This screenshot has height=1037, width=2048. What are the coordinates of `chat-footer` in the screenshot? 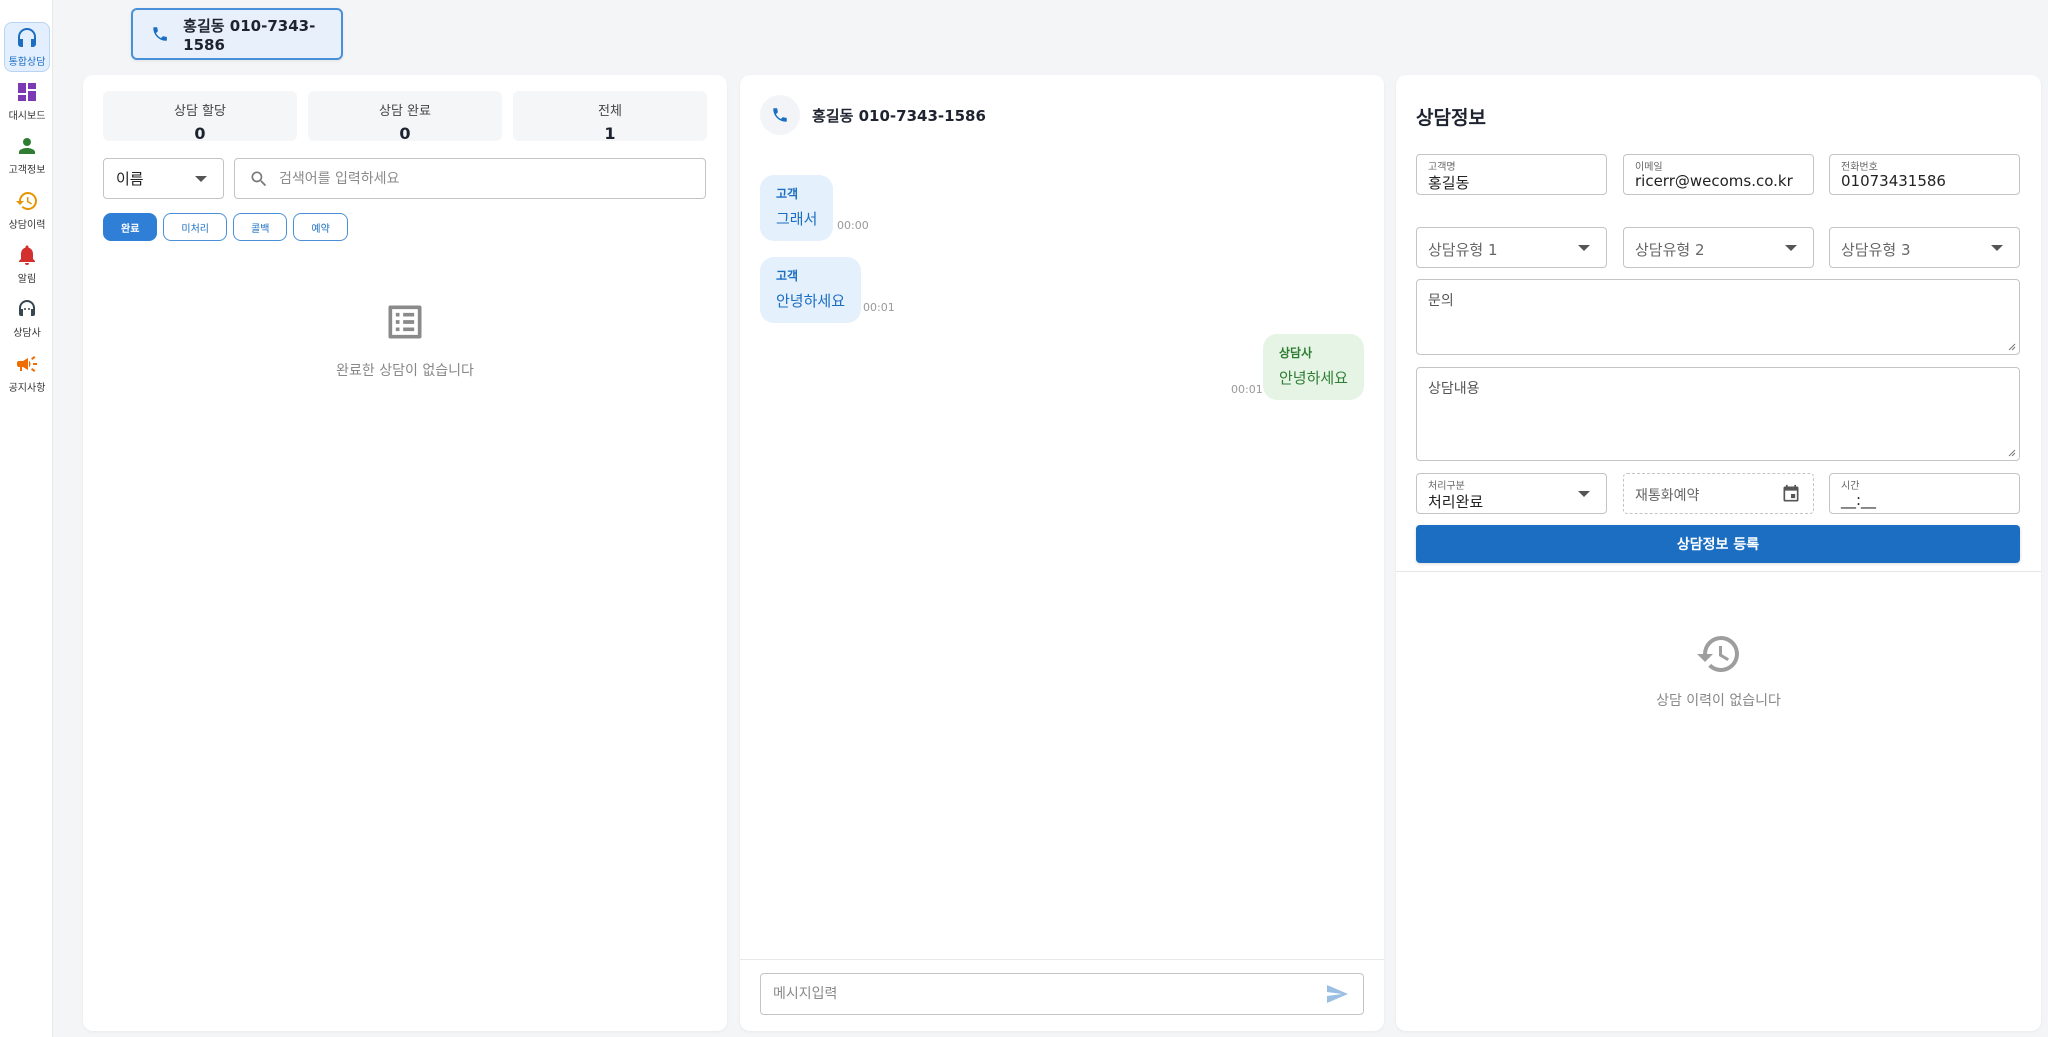 It's located at (1062, 995).